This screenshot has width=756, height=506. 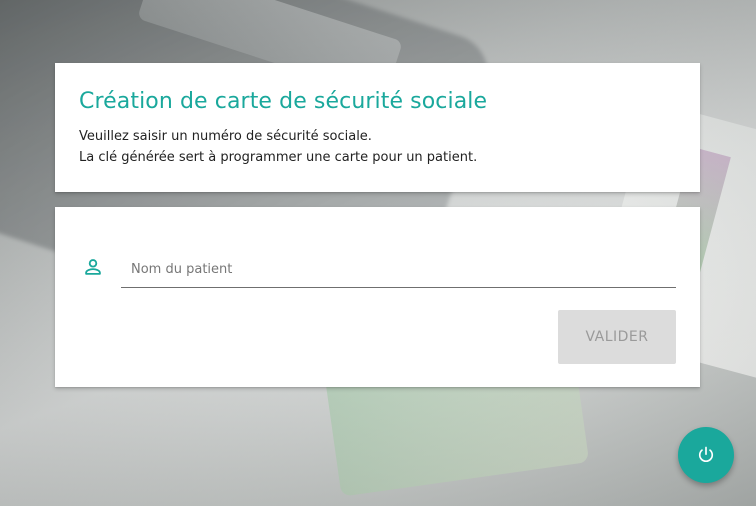 I want to click on person-icon, so click(x=93, y=267).